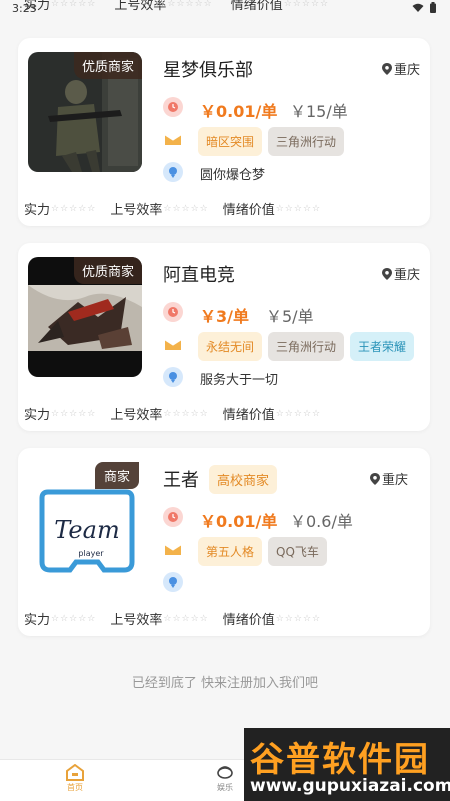  What do you see at coordinates (319, 111) in the screenshot?
I see `original-price: ￥15/单` at bounding box center [319, 111].